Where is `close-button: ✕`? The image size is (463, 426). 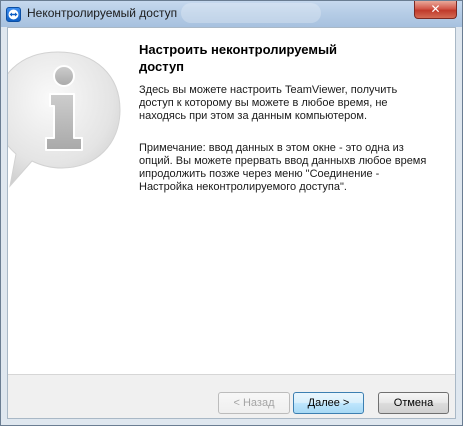
close-button: ✕ is located at coordinates (435, 10).